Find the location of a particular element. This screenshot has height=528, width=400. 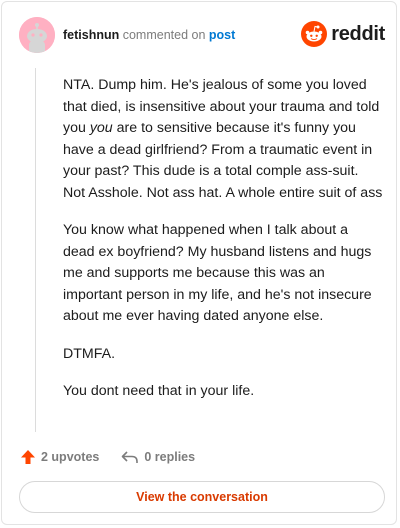

comment-actions: 2 upvotes 0 replies is located at coordinates (118, 457).